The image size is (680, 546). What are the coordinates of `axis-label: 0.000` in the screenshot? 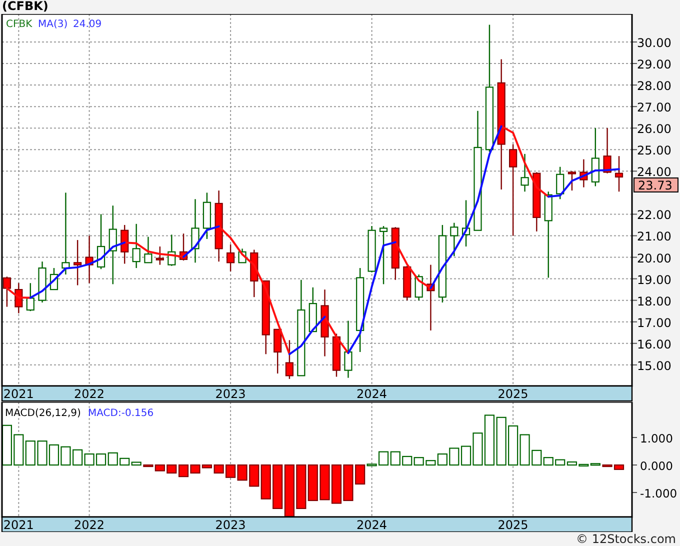 It's located at (656, 466).